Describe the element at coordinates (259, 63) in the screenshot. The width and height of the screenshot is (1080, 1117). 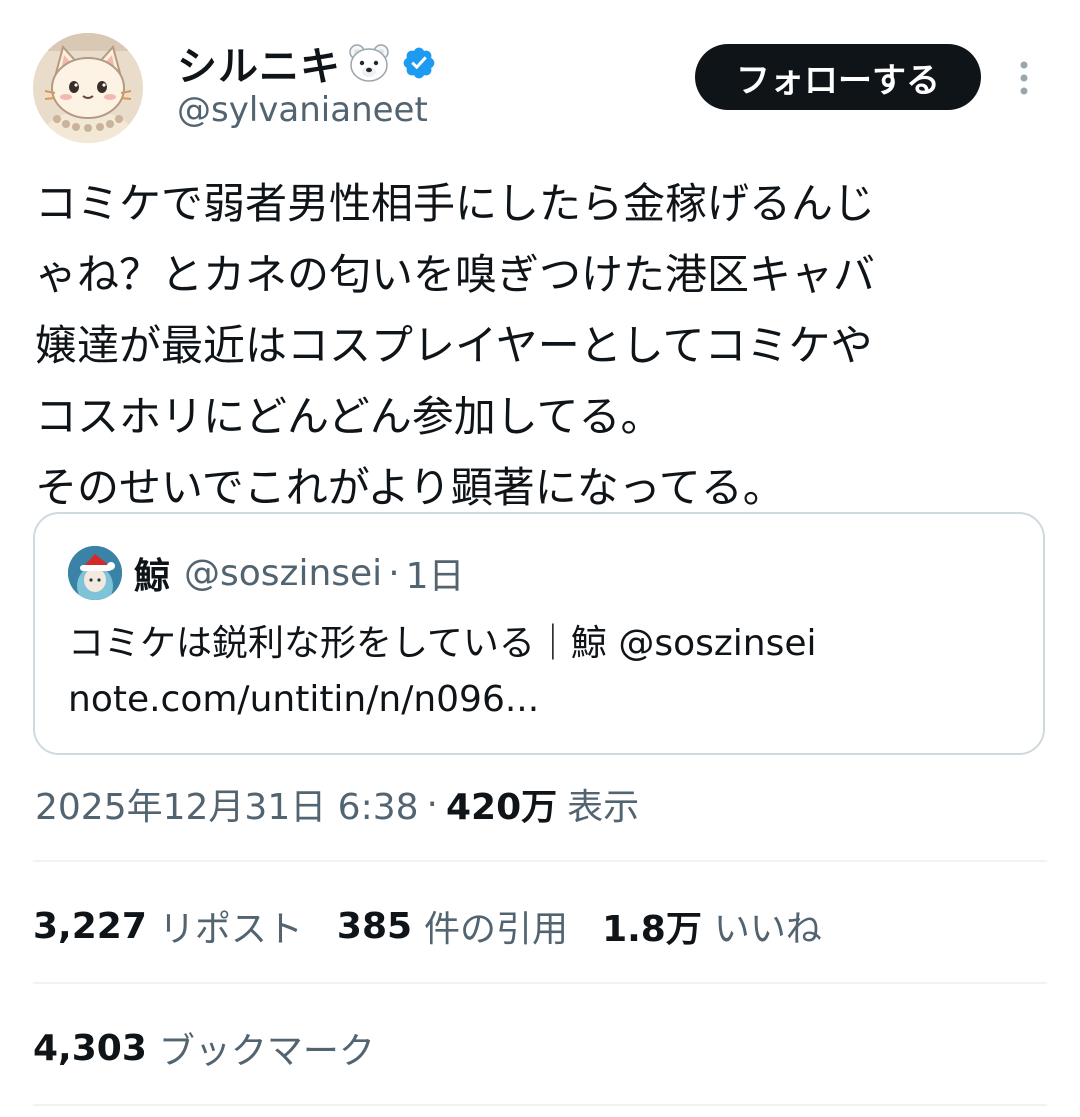
I see `author-display-name: シルニキ` at that location.